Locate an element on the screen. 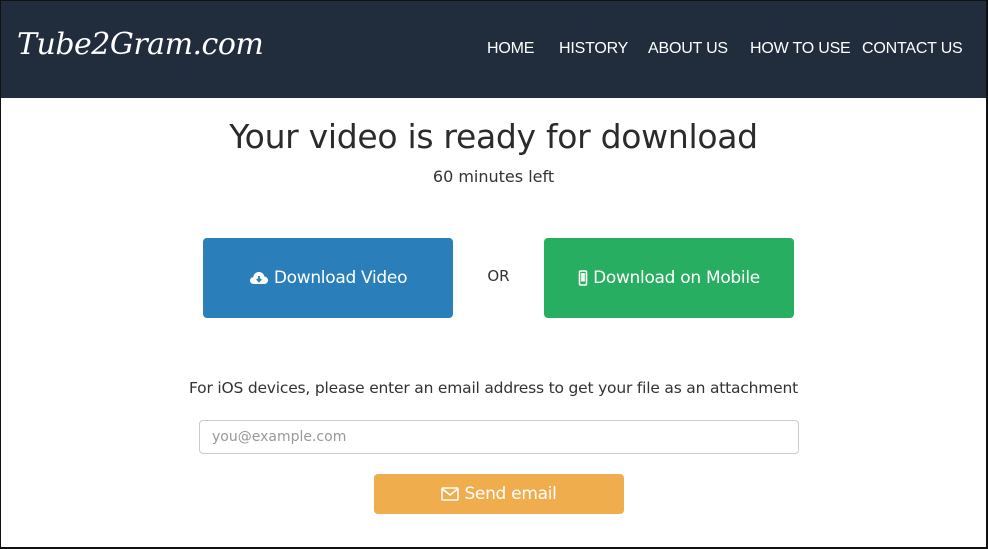  time-remaining: 60 minutes left is located at coordinates (493, 176).